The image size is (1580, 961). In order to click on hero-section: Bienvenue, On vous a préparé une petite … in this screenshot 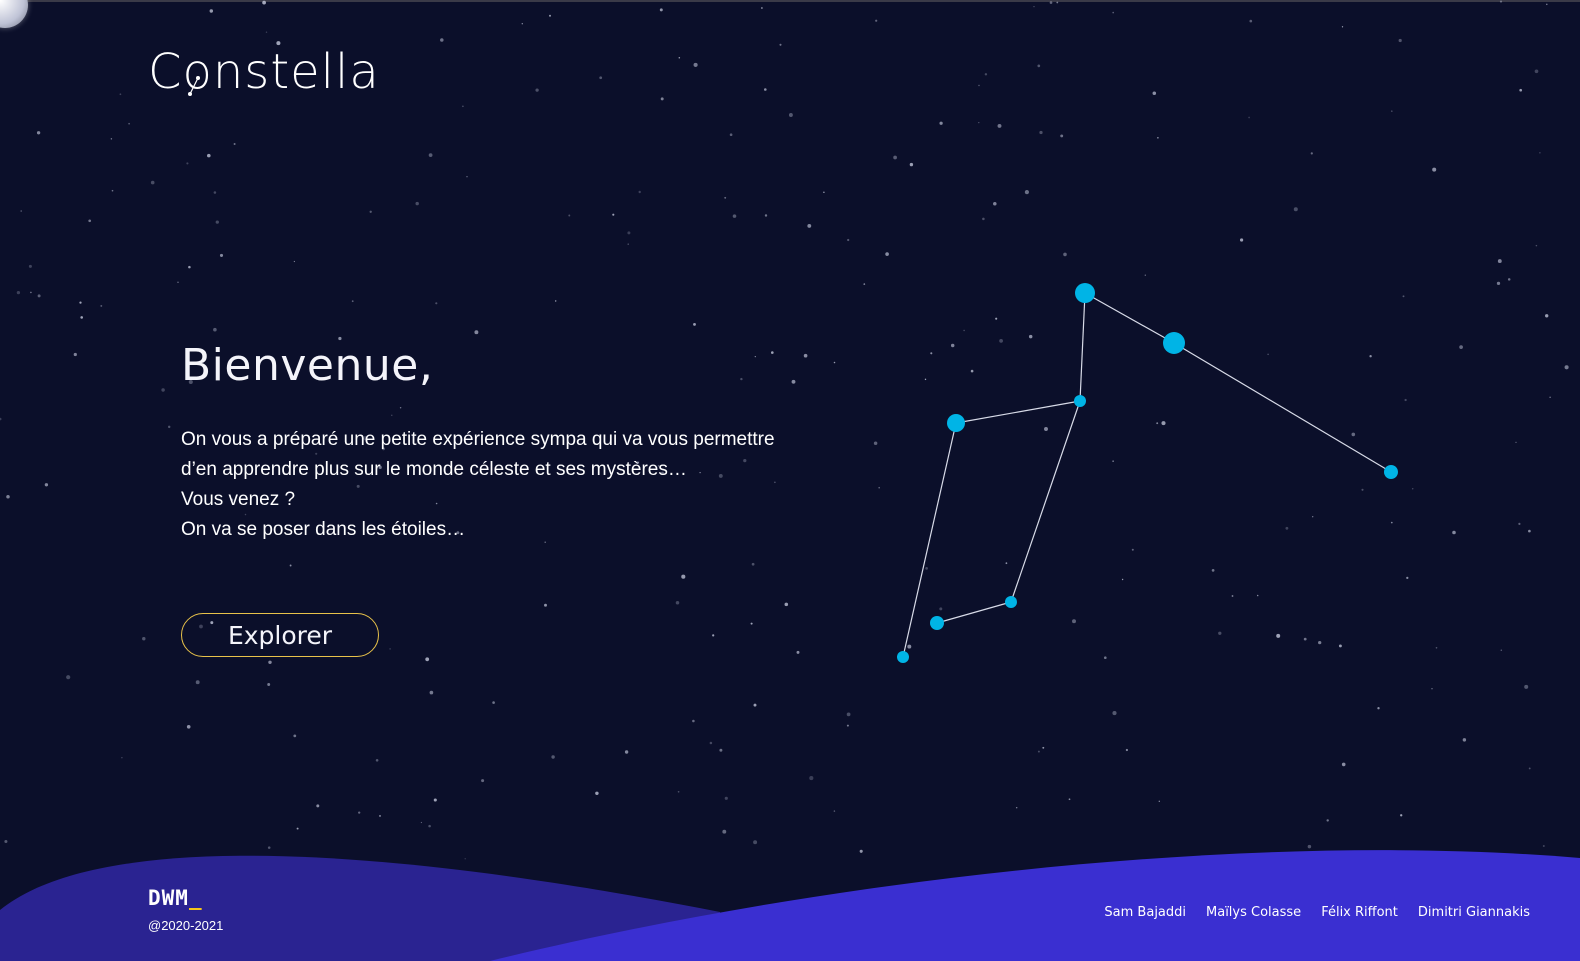, I will do `click(501, 442)`.